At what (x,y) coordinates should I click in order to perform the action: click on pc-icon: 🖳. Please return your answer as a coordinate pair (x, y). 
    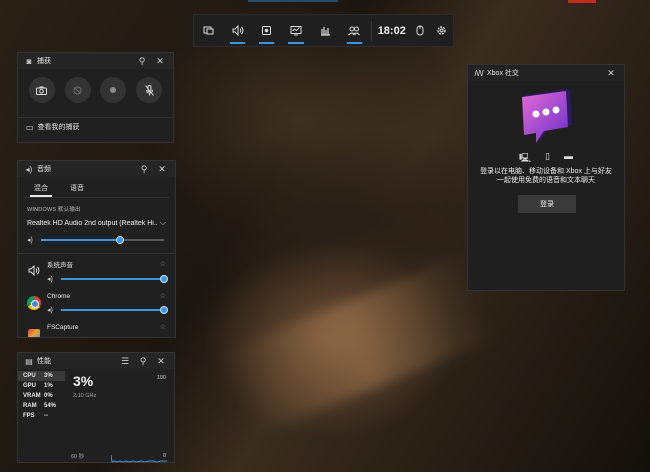
    Looking at the image, I should click on (525, 158).